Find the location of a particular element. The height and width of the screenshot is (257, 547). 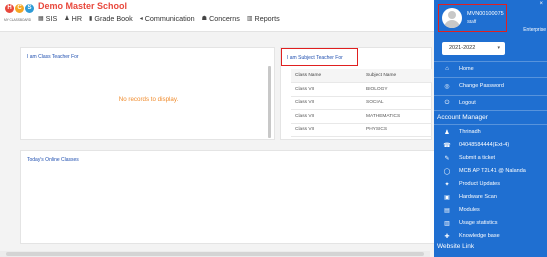

menu-label: Usage statistics is located at coordinates (478, 223).